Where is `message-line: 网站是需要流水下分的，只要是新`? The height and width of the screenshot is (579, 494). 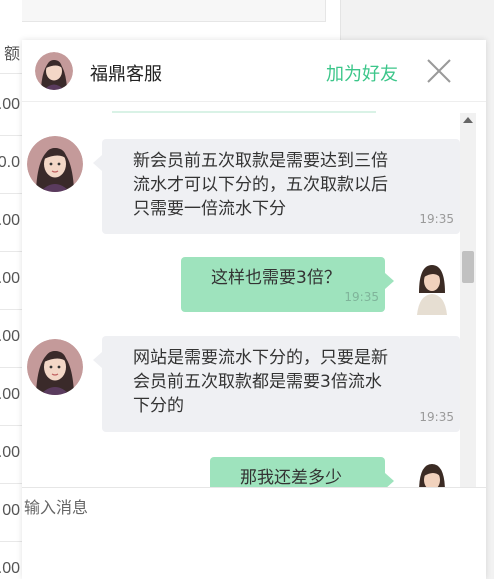 message-line: 网站是需要流水下分的，只要是新 is located at coordinates (260, 358).